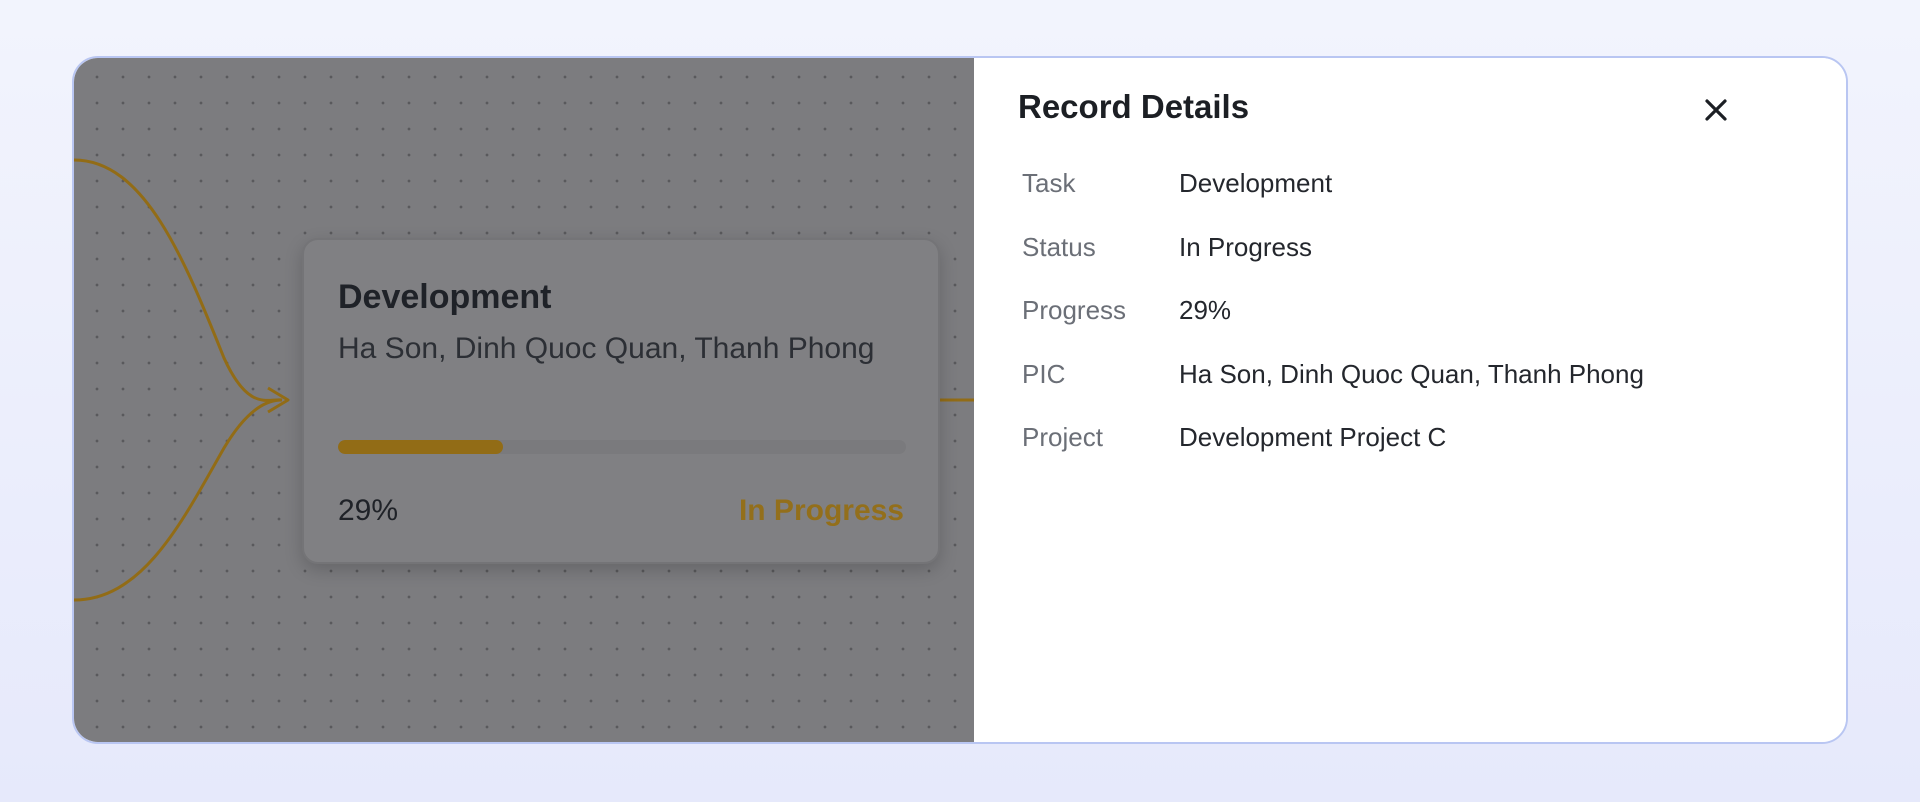 This screenshot has width=1920, height=802. I want to click on incoming-edge-bottom, so click(178, 500).